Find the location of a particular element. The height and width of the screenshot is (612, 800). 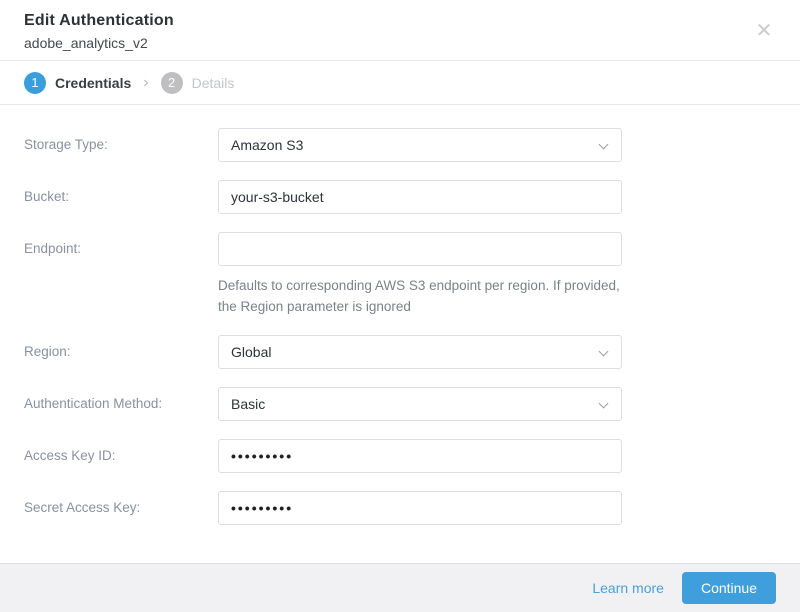

storage-type-select: Amazon S3 is located at coordinates (420, 145).